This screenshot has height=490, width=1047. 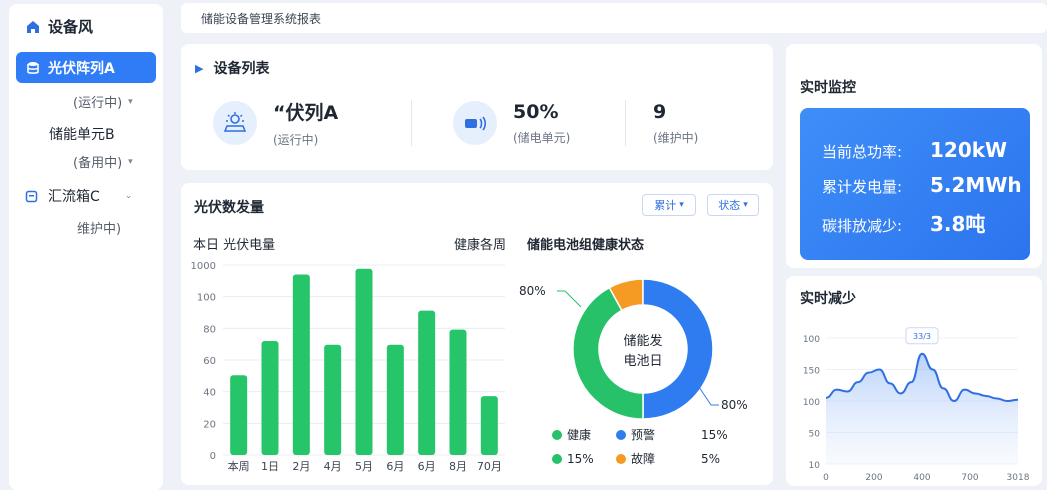 What do you see at coordinates (33, 67) in the screenshot?
I see `database-icon` at bounding box center [33, 67].